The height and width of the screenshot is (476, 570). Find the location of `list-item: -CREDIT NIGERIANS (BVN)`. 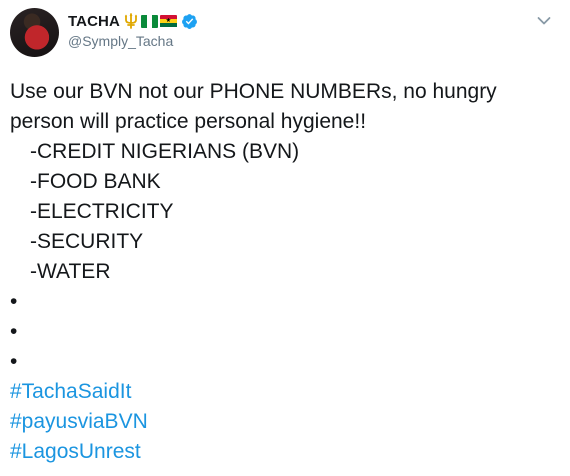

list-item: -CREDIT NIGERIANS (BVN) is located at coordinates (165, 151).